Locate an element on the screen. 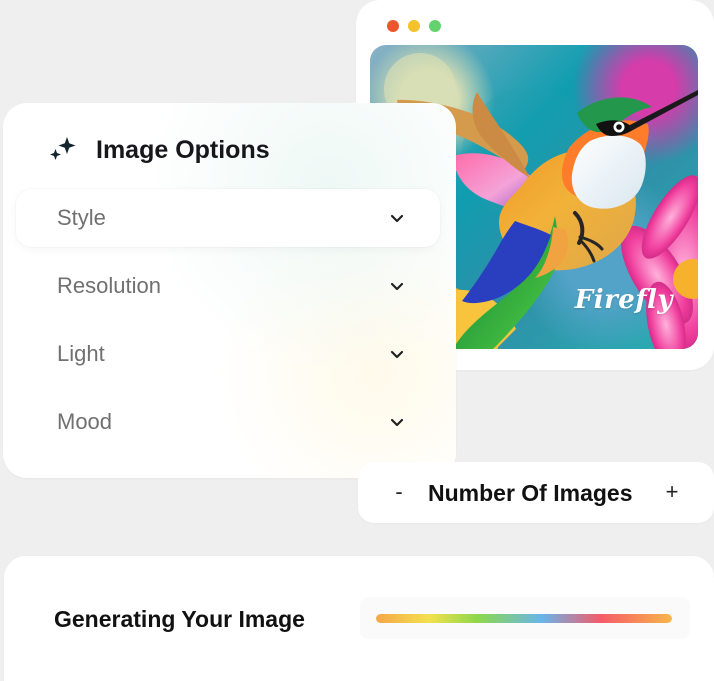 The width and height of the screenshot is (714, 681). decrease-images-button: - is located at coordinates (399, 492).